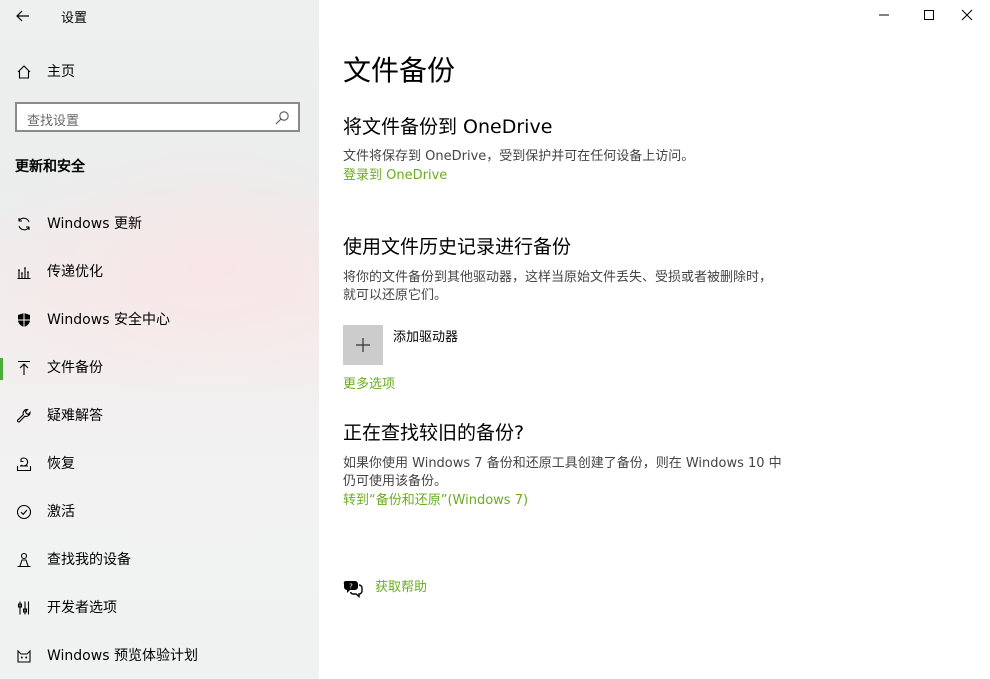 This screenshot has width=990, height=679. What do you see at coordinates (159, 512) in the screenshot?
I see `sidebar-item-activation: 激活` at bounding box center [159, 512].